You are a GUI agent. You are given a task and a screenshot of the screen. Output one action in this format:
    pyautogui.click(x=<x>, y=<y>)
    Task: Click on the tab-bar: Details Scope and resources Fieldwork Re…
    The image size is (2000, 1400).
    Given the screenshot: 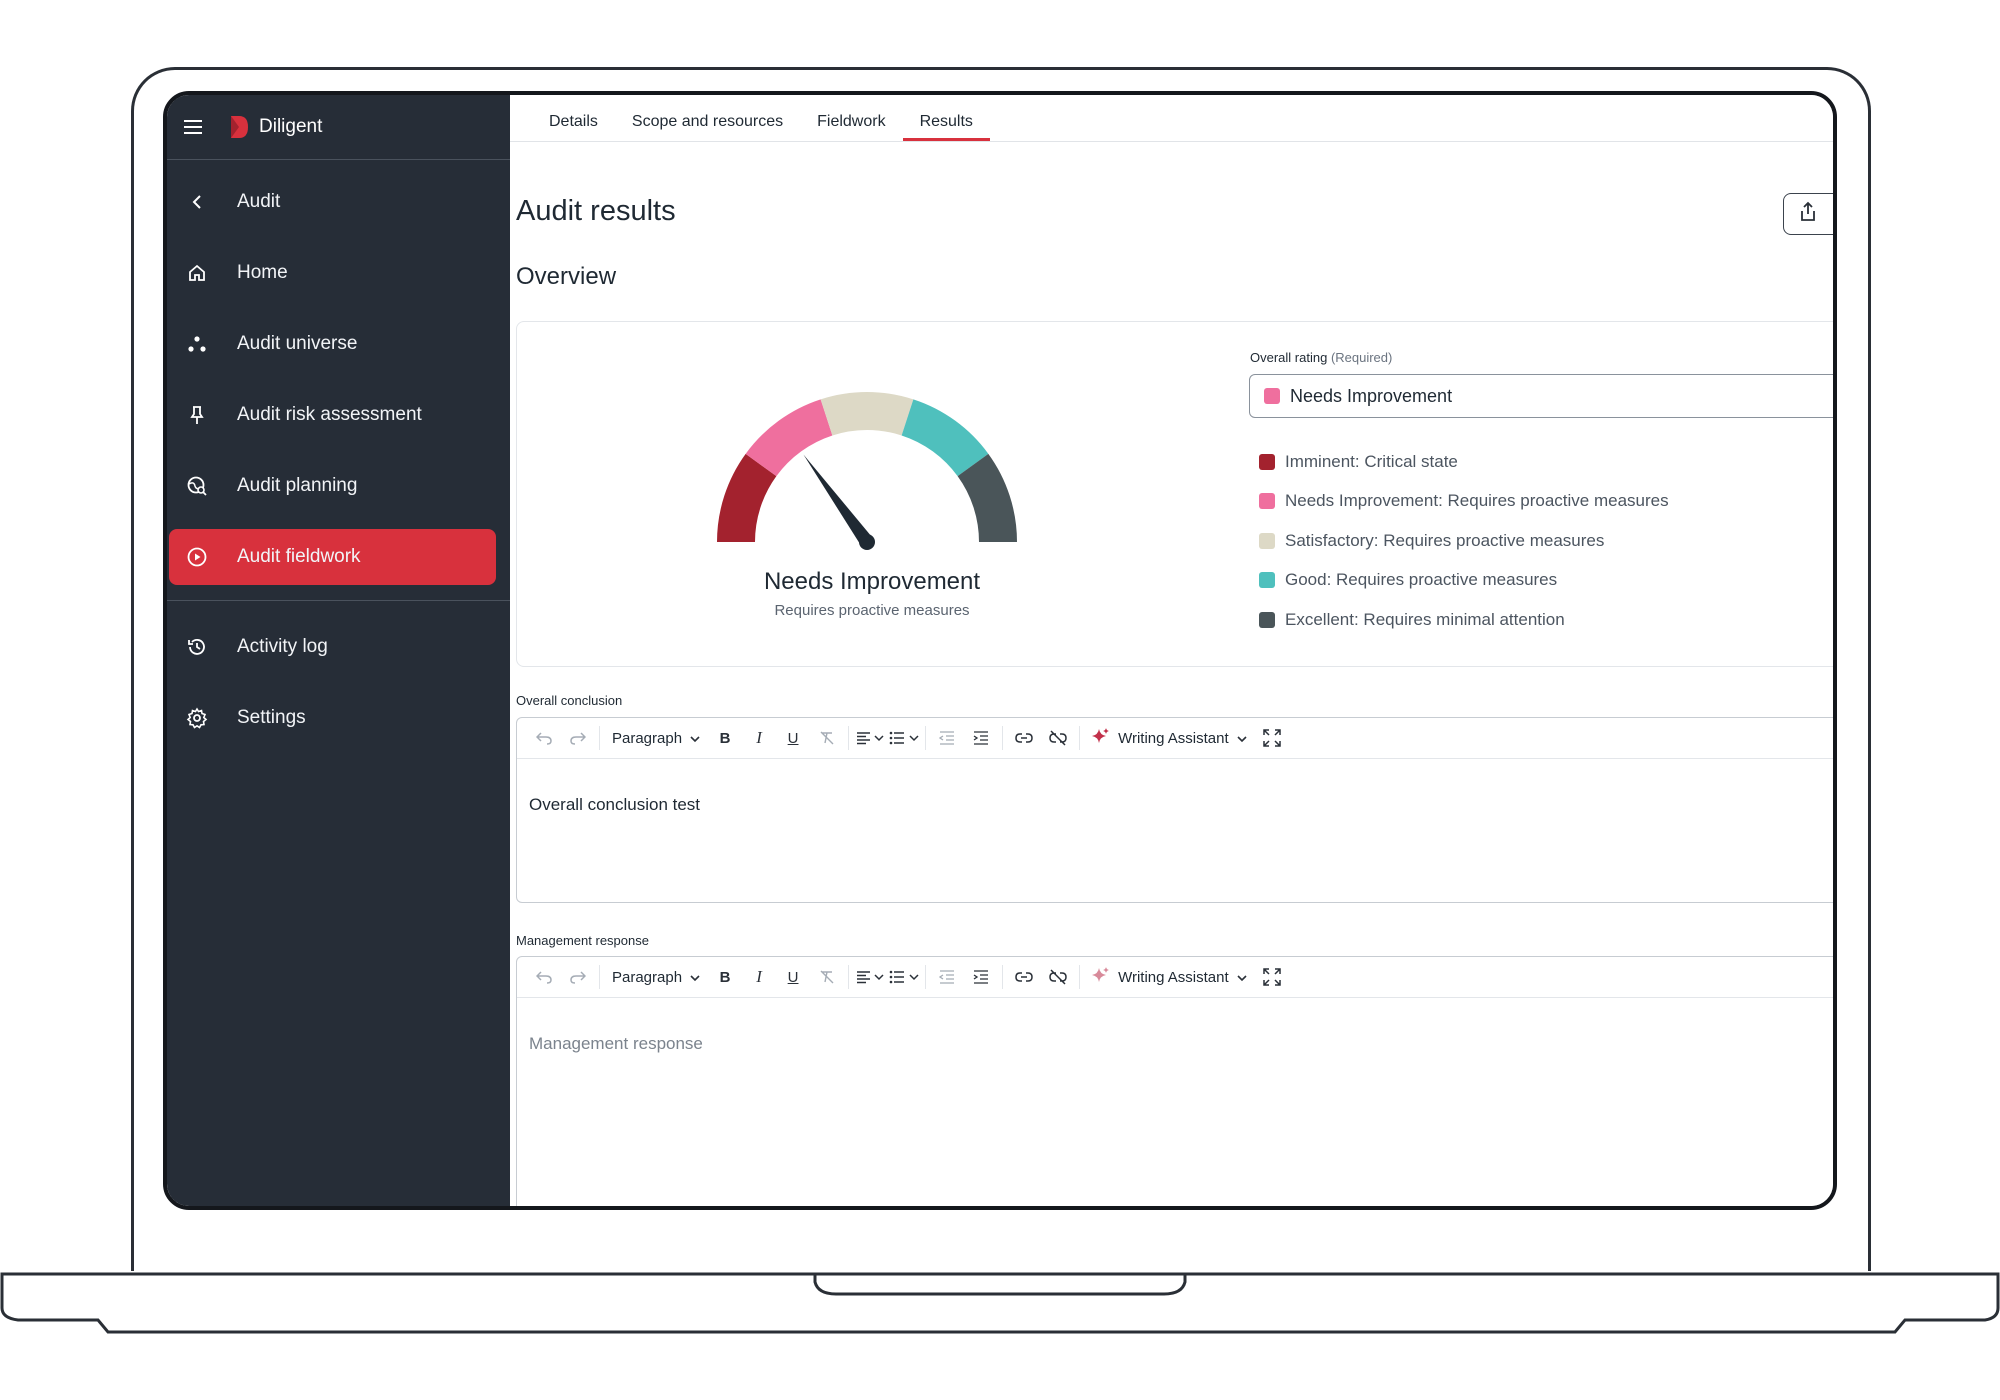 What is the action you would take?
    pyautogui.click(x=1171, y=118)
    